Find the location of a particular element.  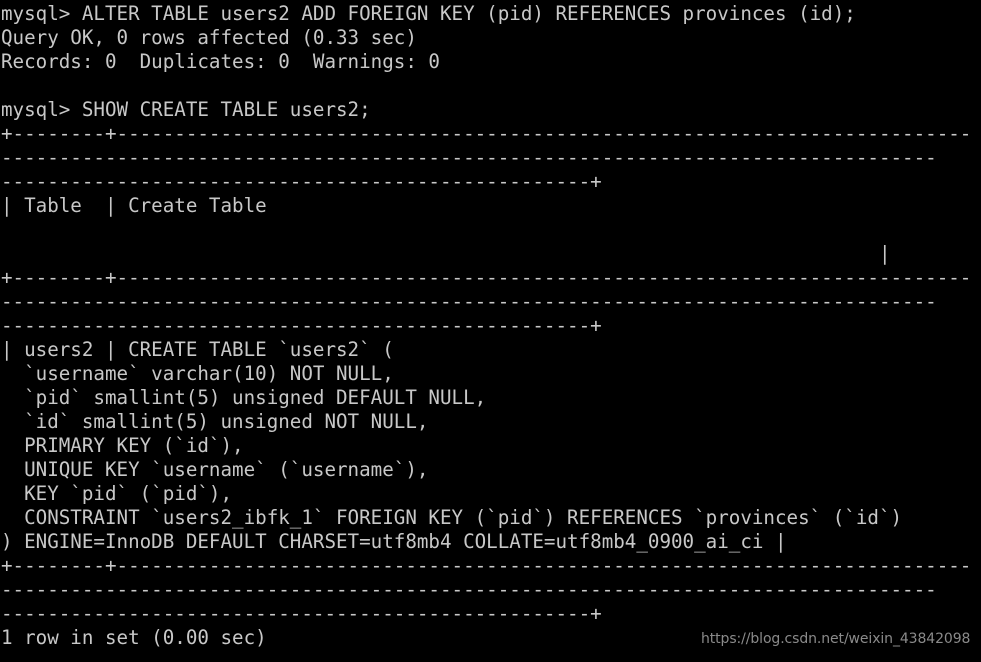

terminal-line: PRIMARY KEY (`id`), is located at coordinates (122, 445).